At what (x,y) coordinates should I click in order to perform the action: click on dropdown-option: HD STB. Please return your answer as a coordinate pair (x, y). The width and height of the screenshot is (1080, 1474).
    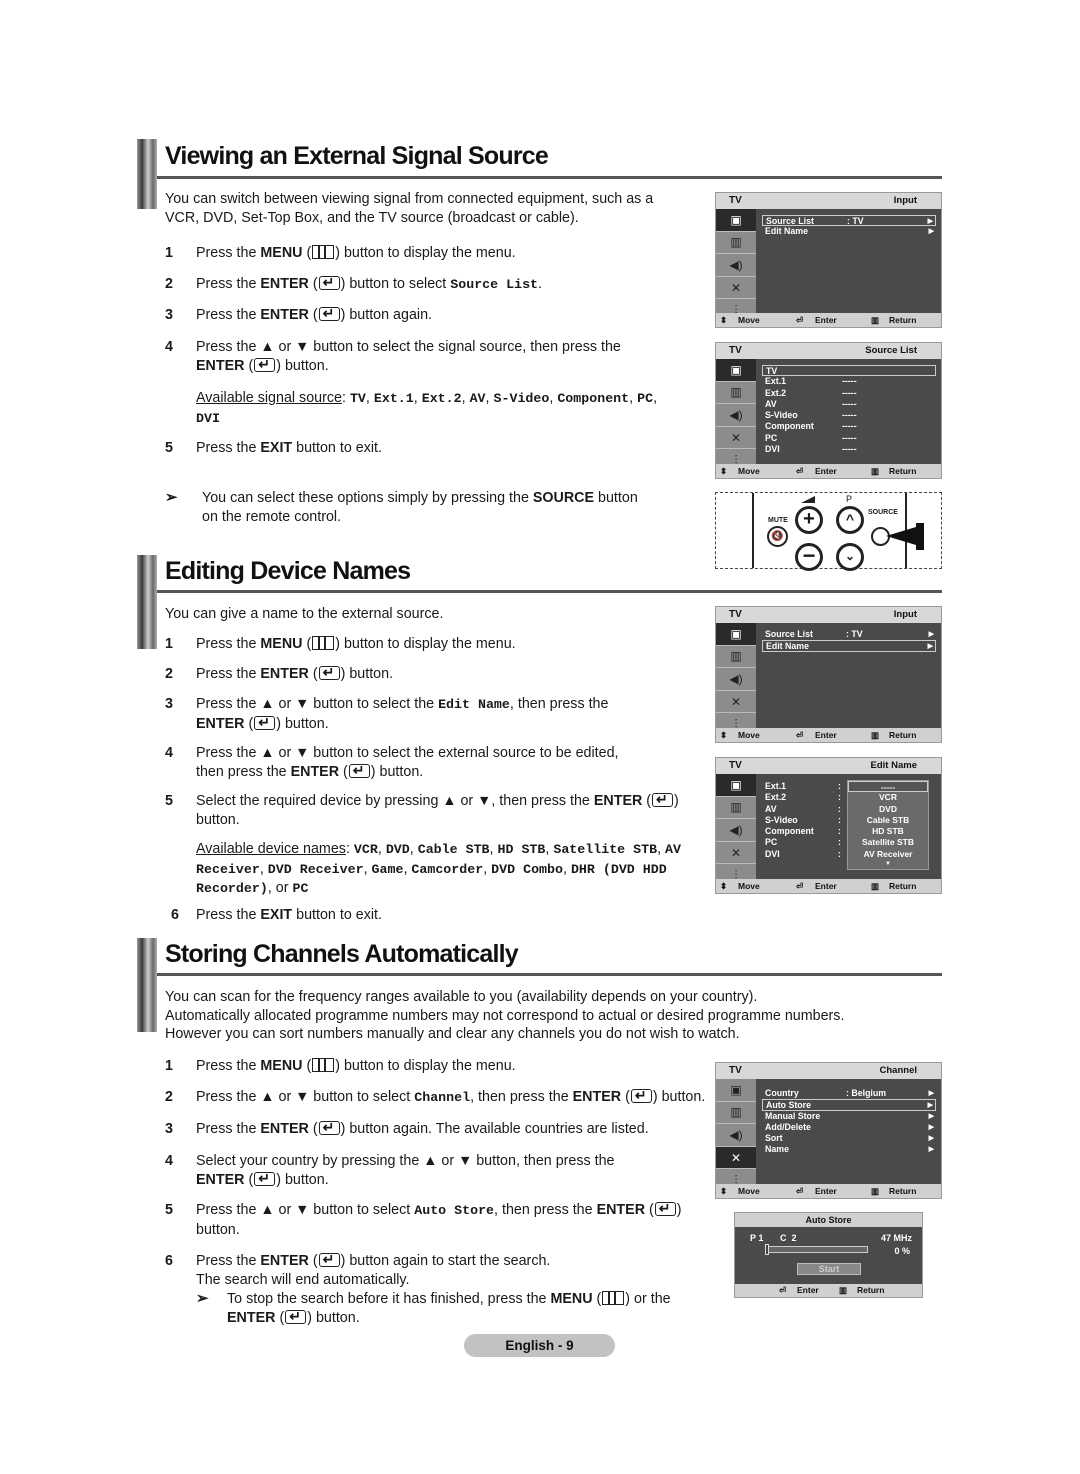
    Looking at the image, I should click on (888, 831).